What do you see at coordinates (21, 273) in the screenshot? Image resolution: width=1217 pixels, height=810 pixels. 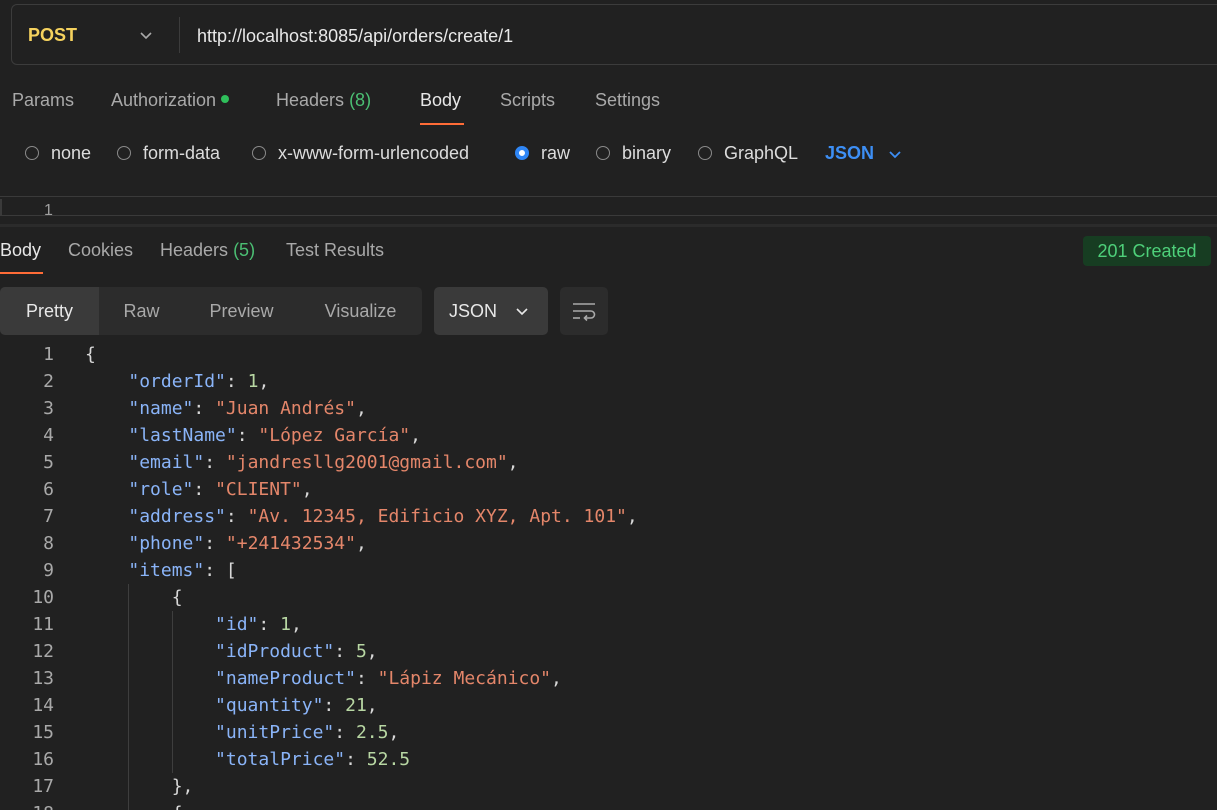 I see `active-response-tab-indicator` at bounding box center [21, 273].